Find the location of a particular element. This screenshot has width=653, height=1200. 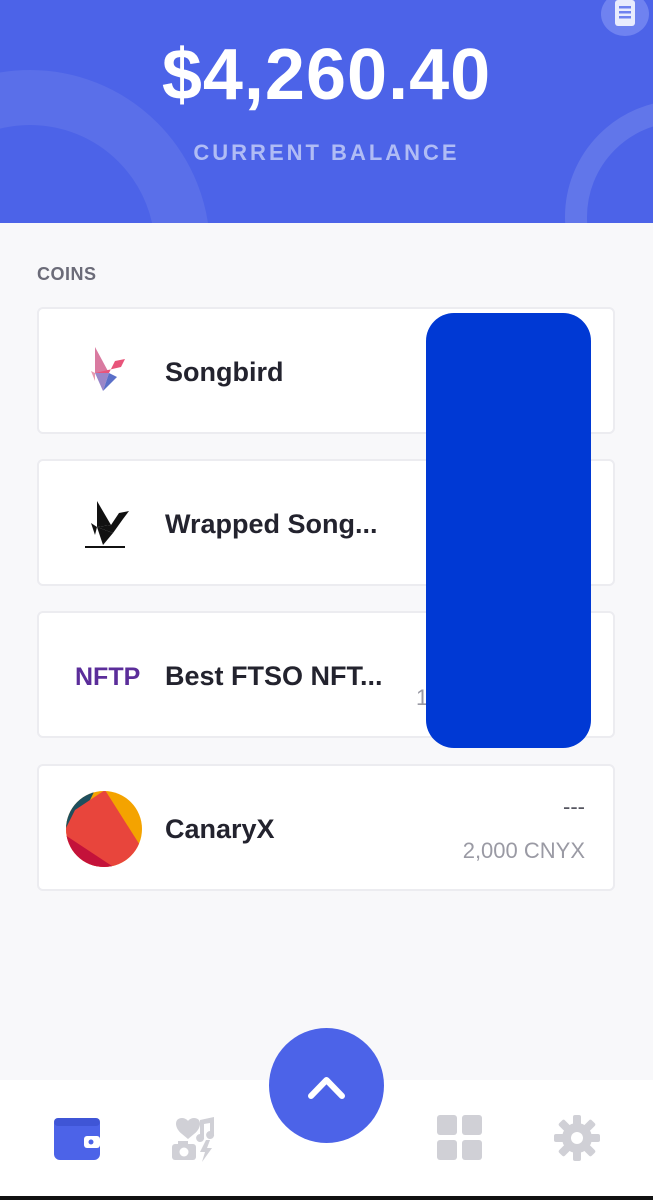

coins-section-title: COINS is located at coordinates (67, 274).